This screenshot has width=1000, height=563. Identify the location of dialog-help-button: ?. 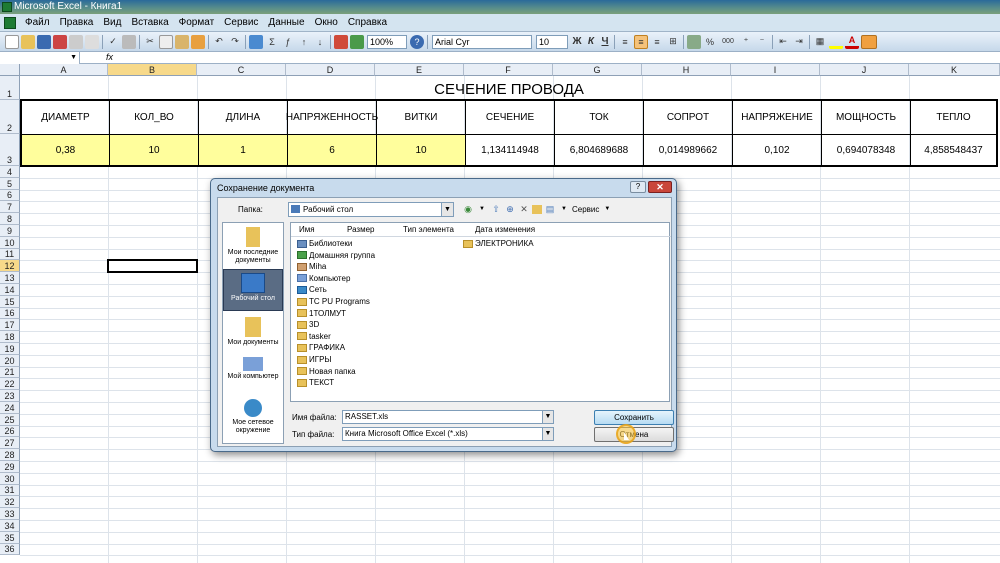
(638, 187).